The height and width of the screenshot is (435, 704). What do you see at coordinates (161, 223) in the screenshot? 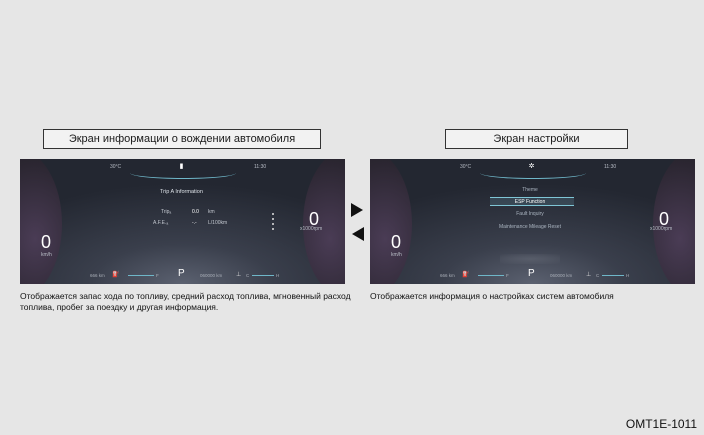
I see `afe-label: A.F.E.ₐ` at bounding box center [161, 223].